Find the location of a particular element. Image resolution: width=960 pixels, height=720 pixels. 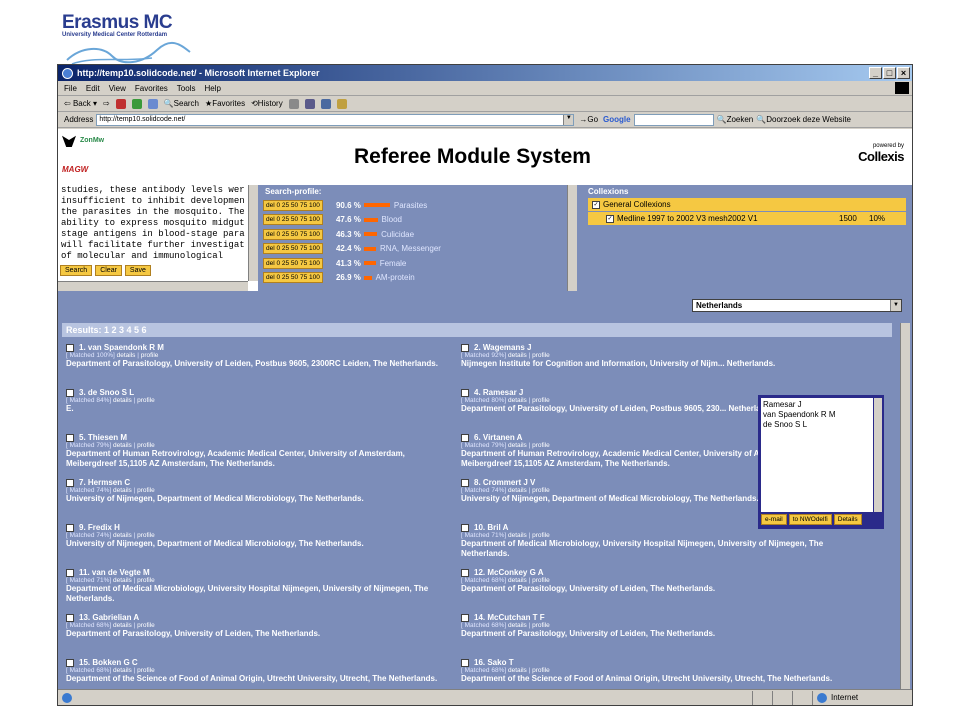

result-name: 12. McConkey G A is located at coordinates (509, 572).